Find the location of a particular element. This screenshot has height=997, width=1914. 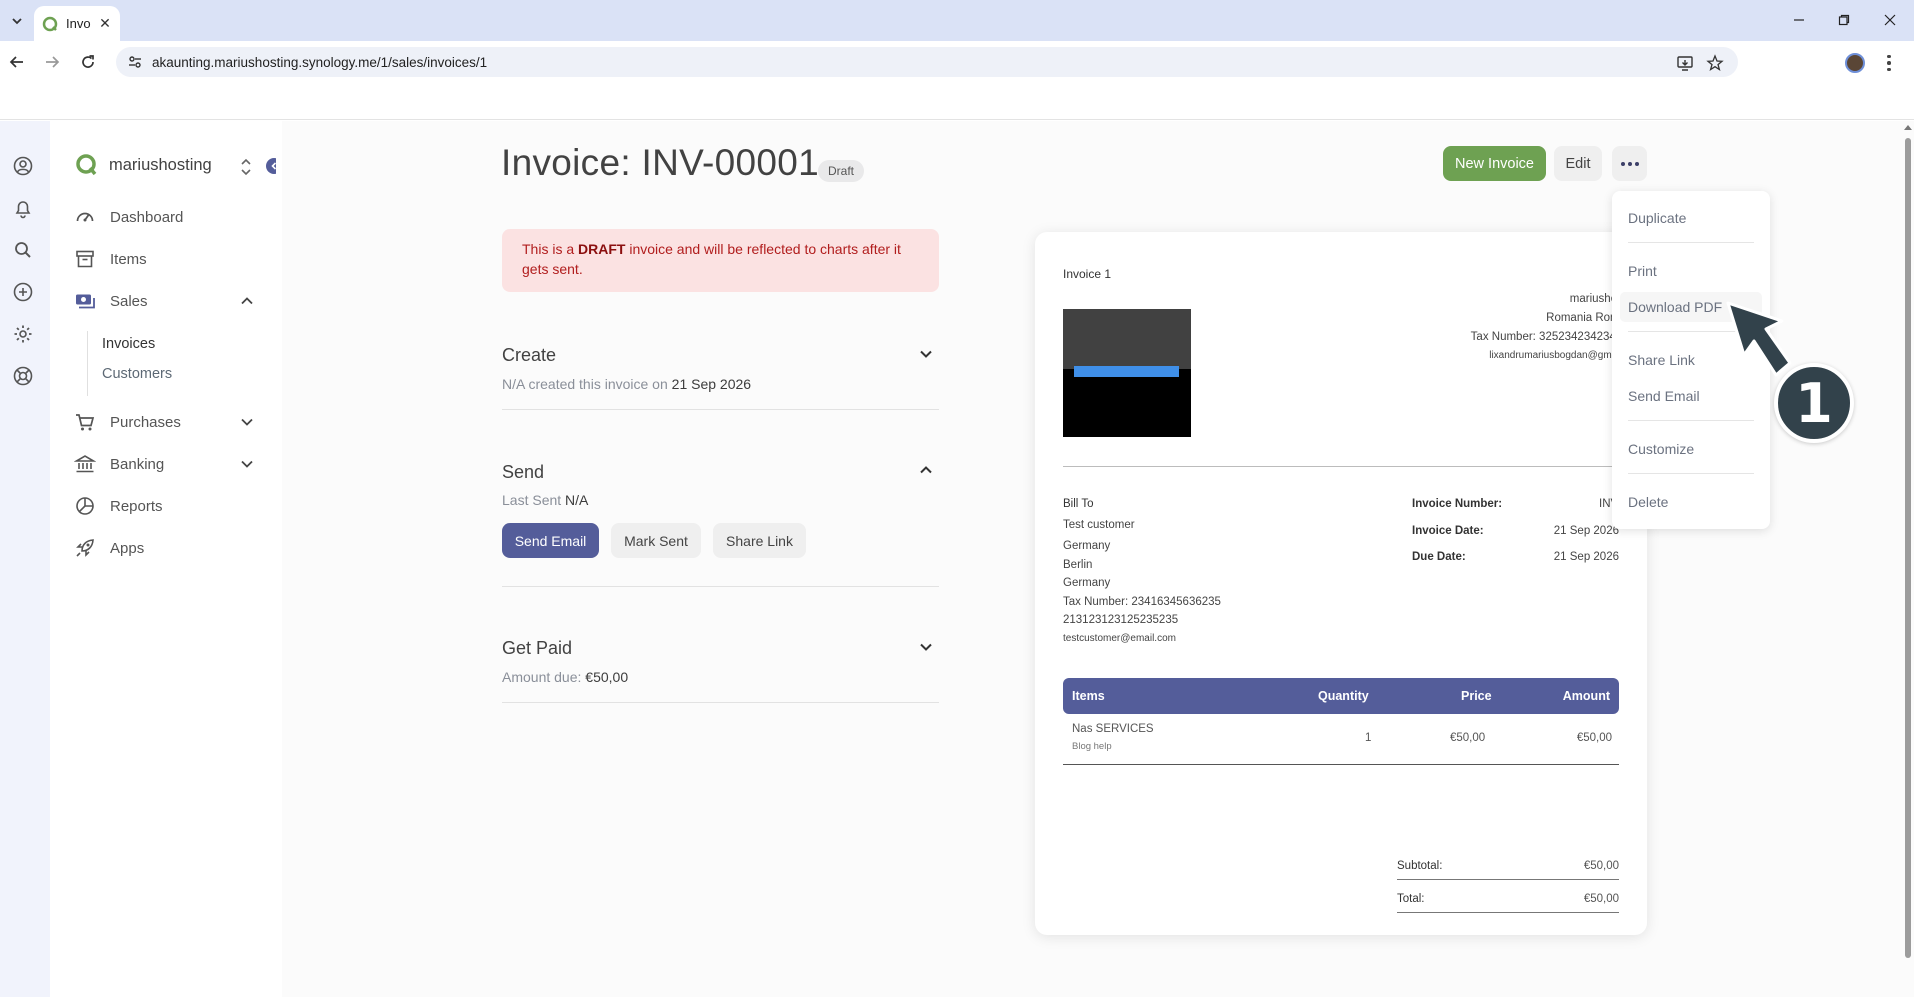

sidebar-item-apps: Apps is located at coordinates (109, 548).